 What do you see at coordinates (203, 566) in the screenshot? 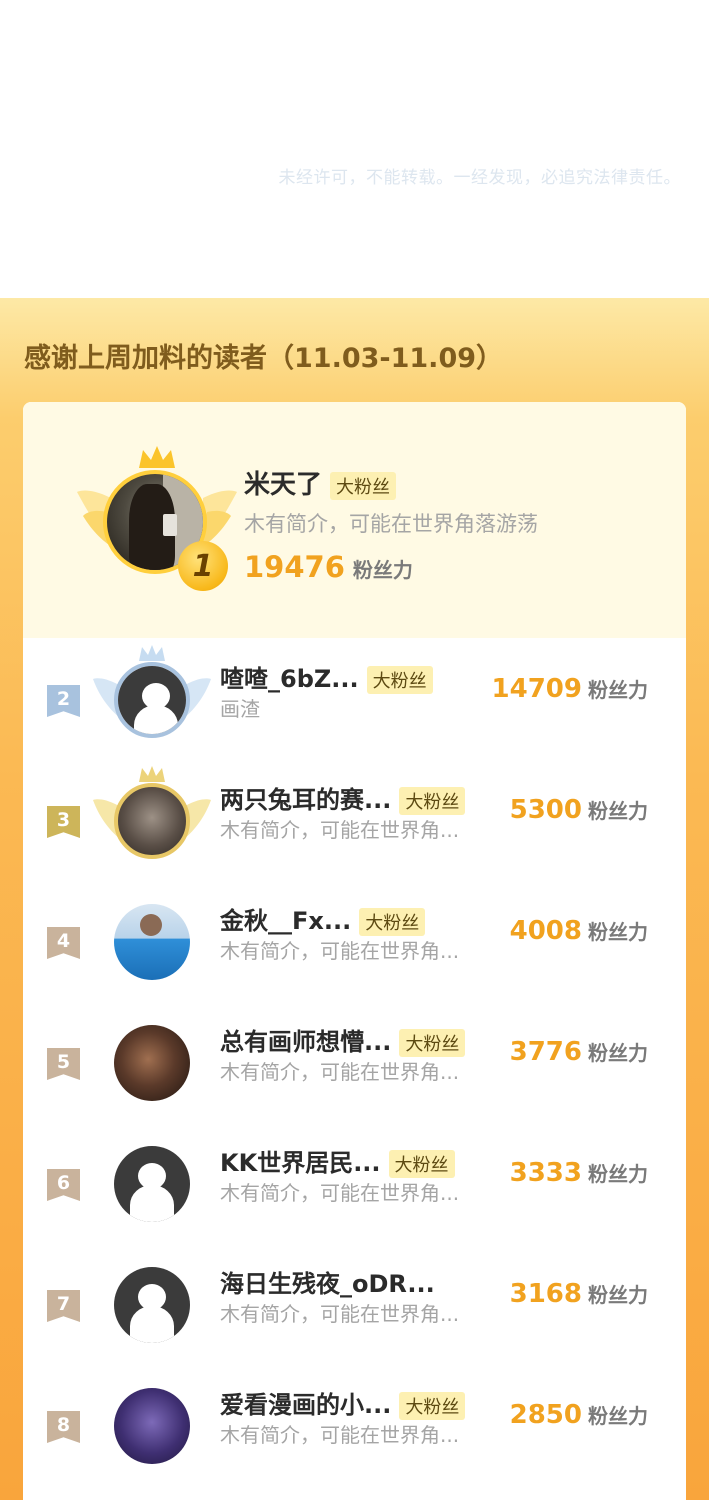
I see `rank-1-medal: 1` at bounding box center [203, 566].